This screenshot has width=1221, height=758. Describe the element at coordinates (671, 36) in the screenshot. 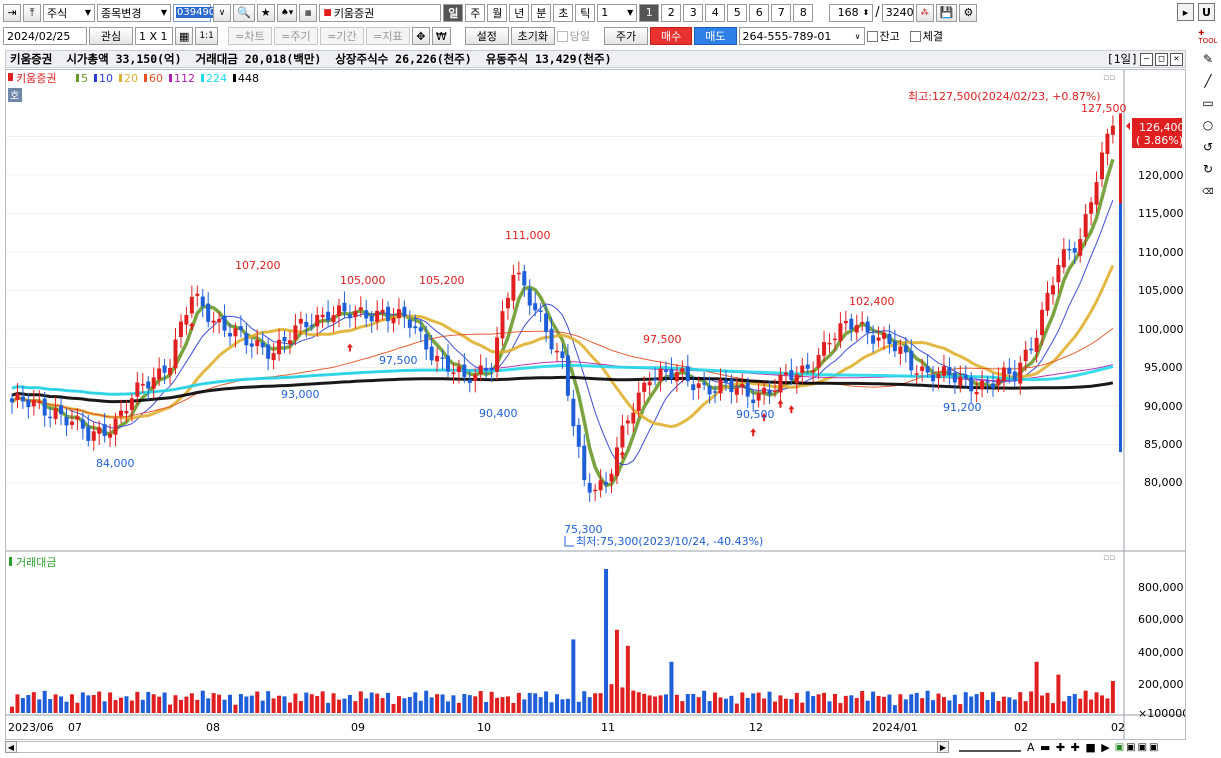

I see `buy-button: 매수` at that location.